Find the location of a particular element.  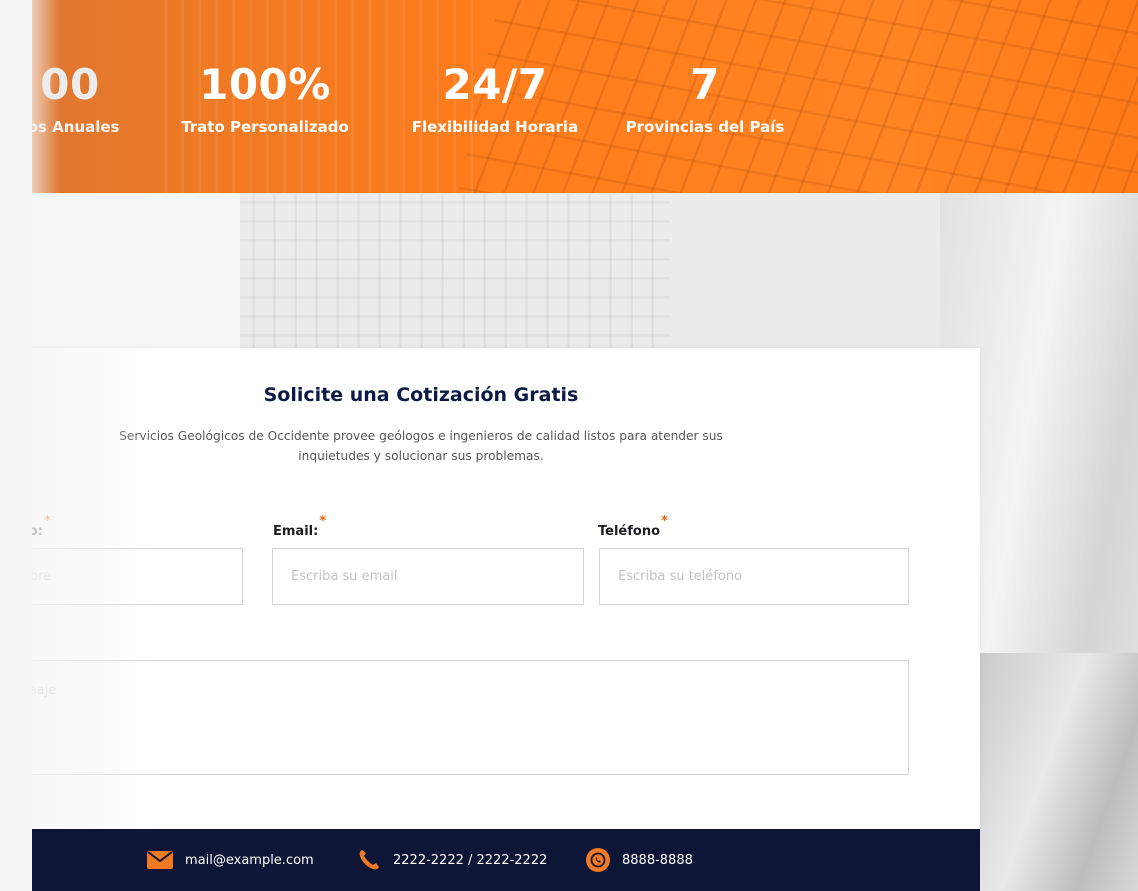

email-label: Email:* is located at coordinates (299, 526).